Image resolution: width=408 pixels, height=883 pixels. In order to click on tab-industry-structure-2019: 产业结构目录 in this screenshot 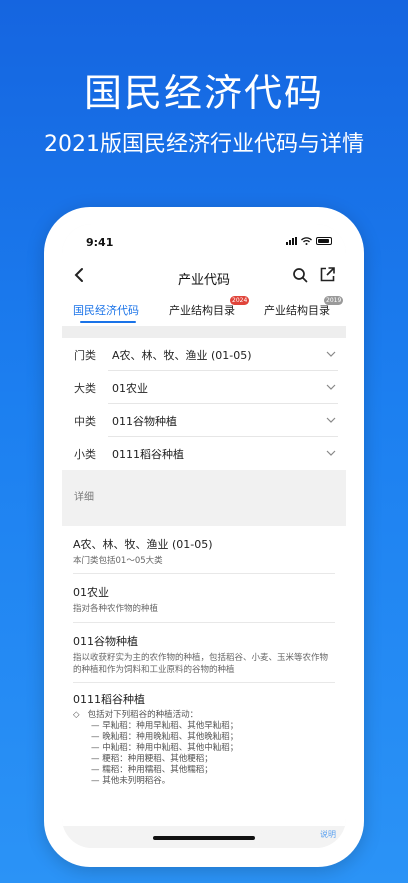, I will do `click(297, 310)`.